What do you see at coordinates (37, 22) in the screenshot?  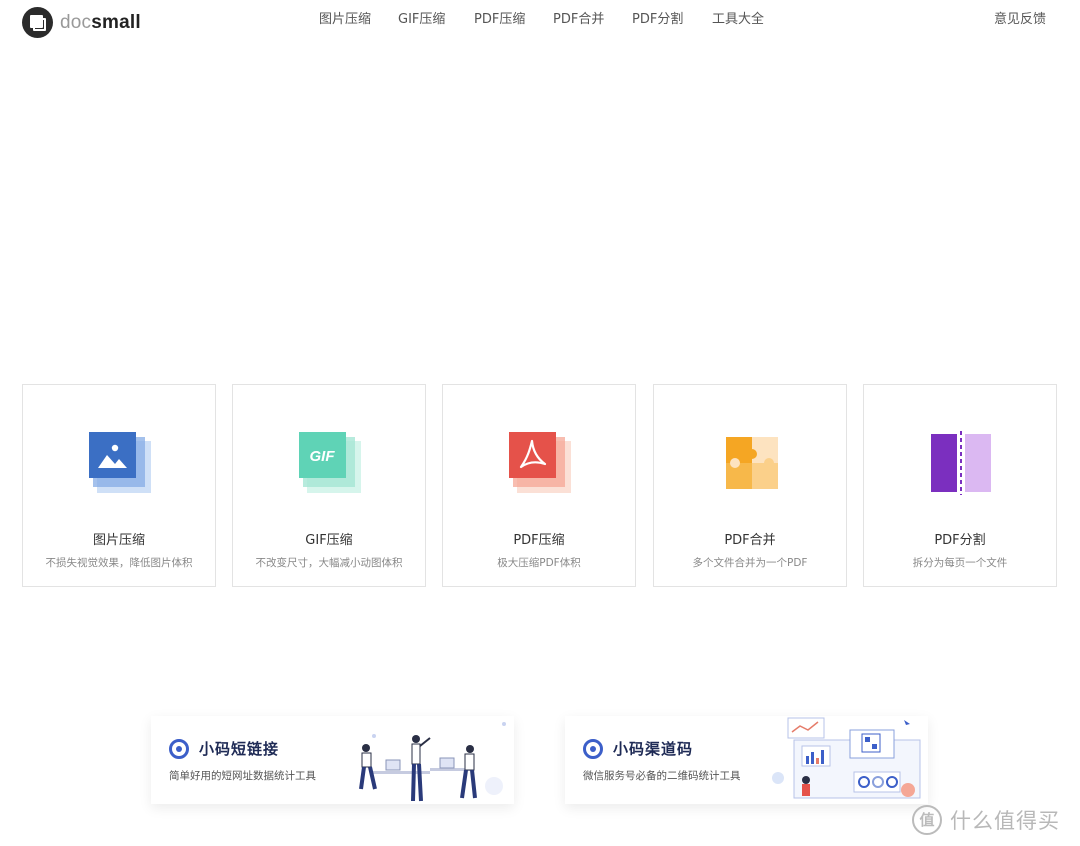 I see `logo-icon` at bounding box center [37, 22].